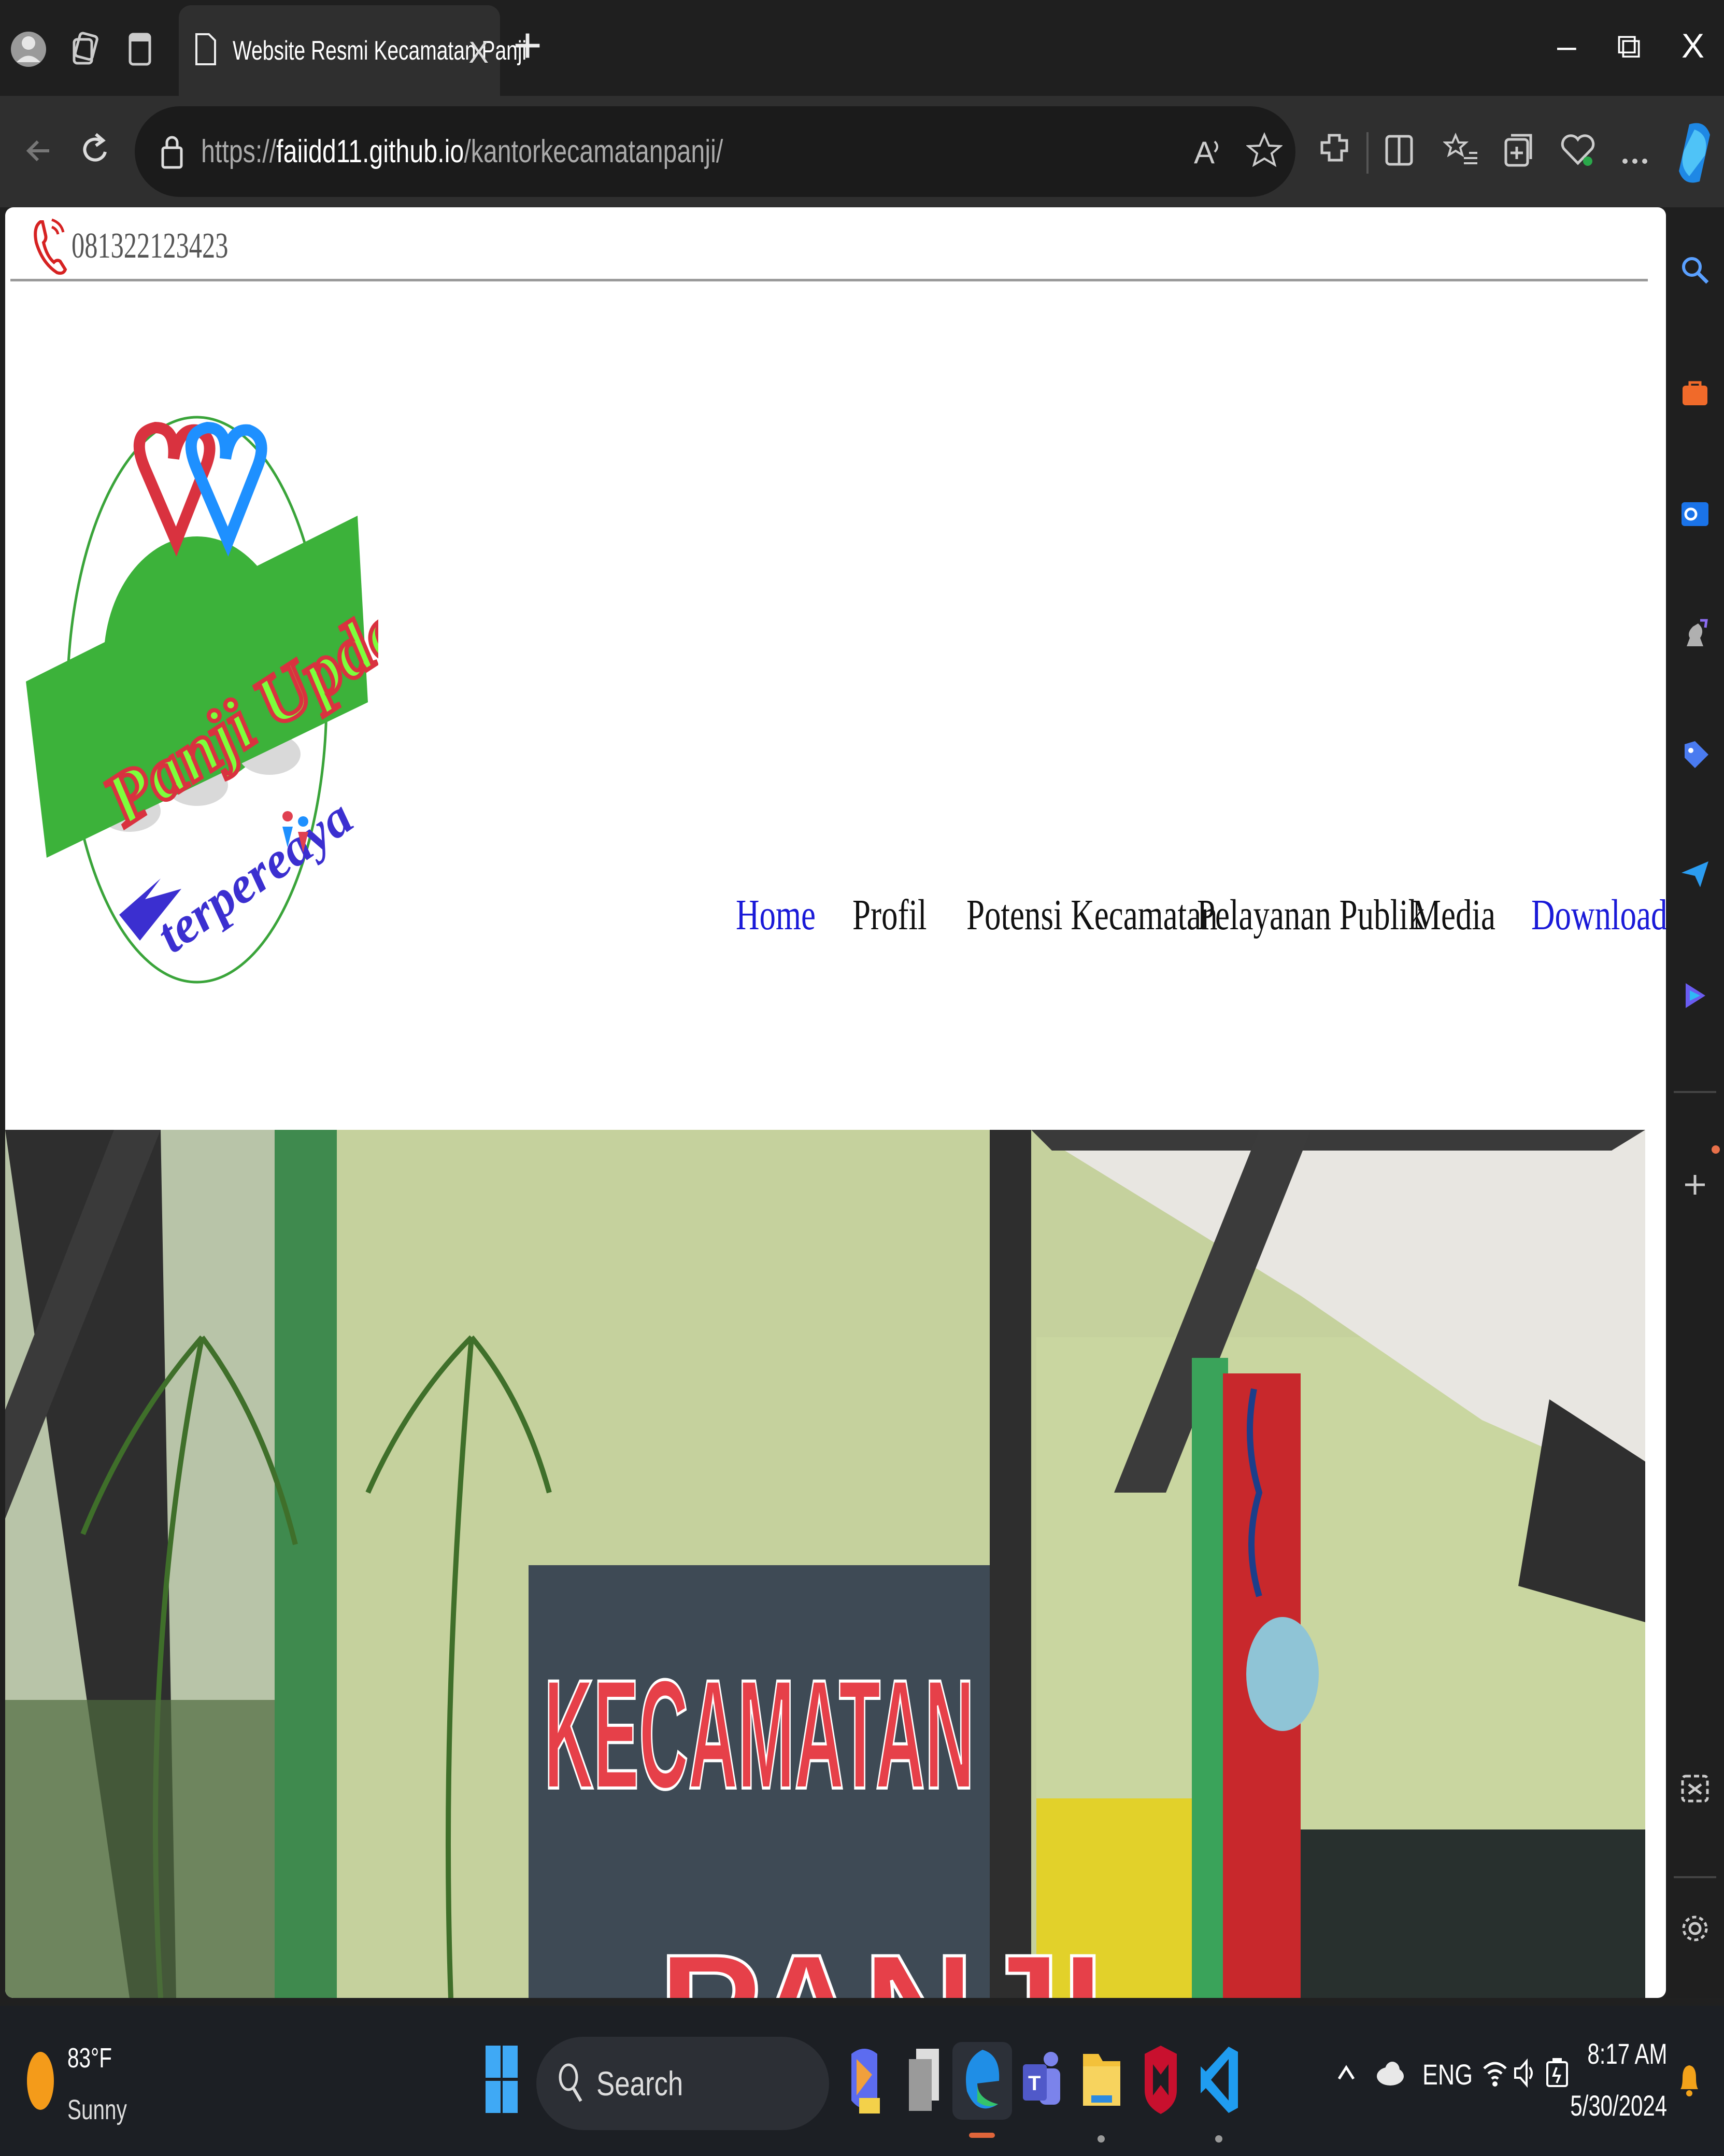 Image resolution: width=1724 pixels, height=2156 pixels. I want to click on settings-gear-icon, so click(1695, 1929).